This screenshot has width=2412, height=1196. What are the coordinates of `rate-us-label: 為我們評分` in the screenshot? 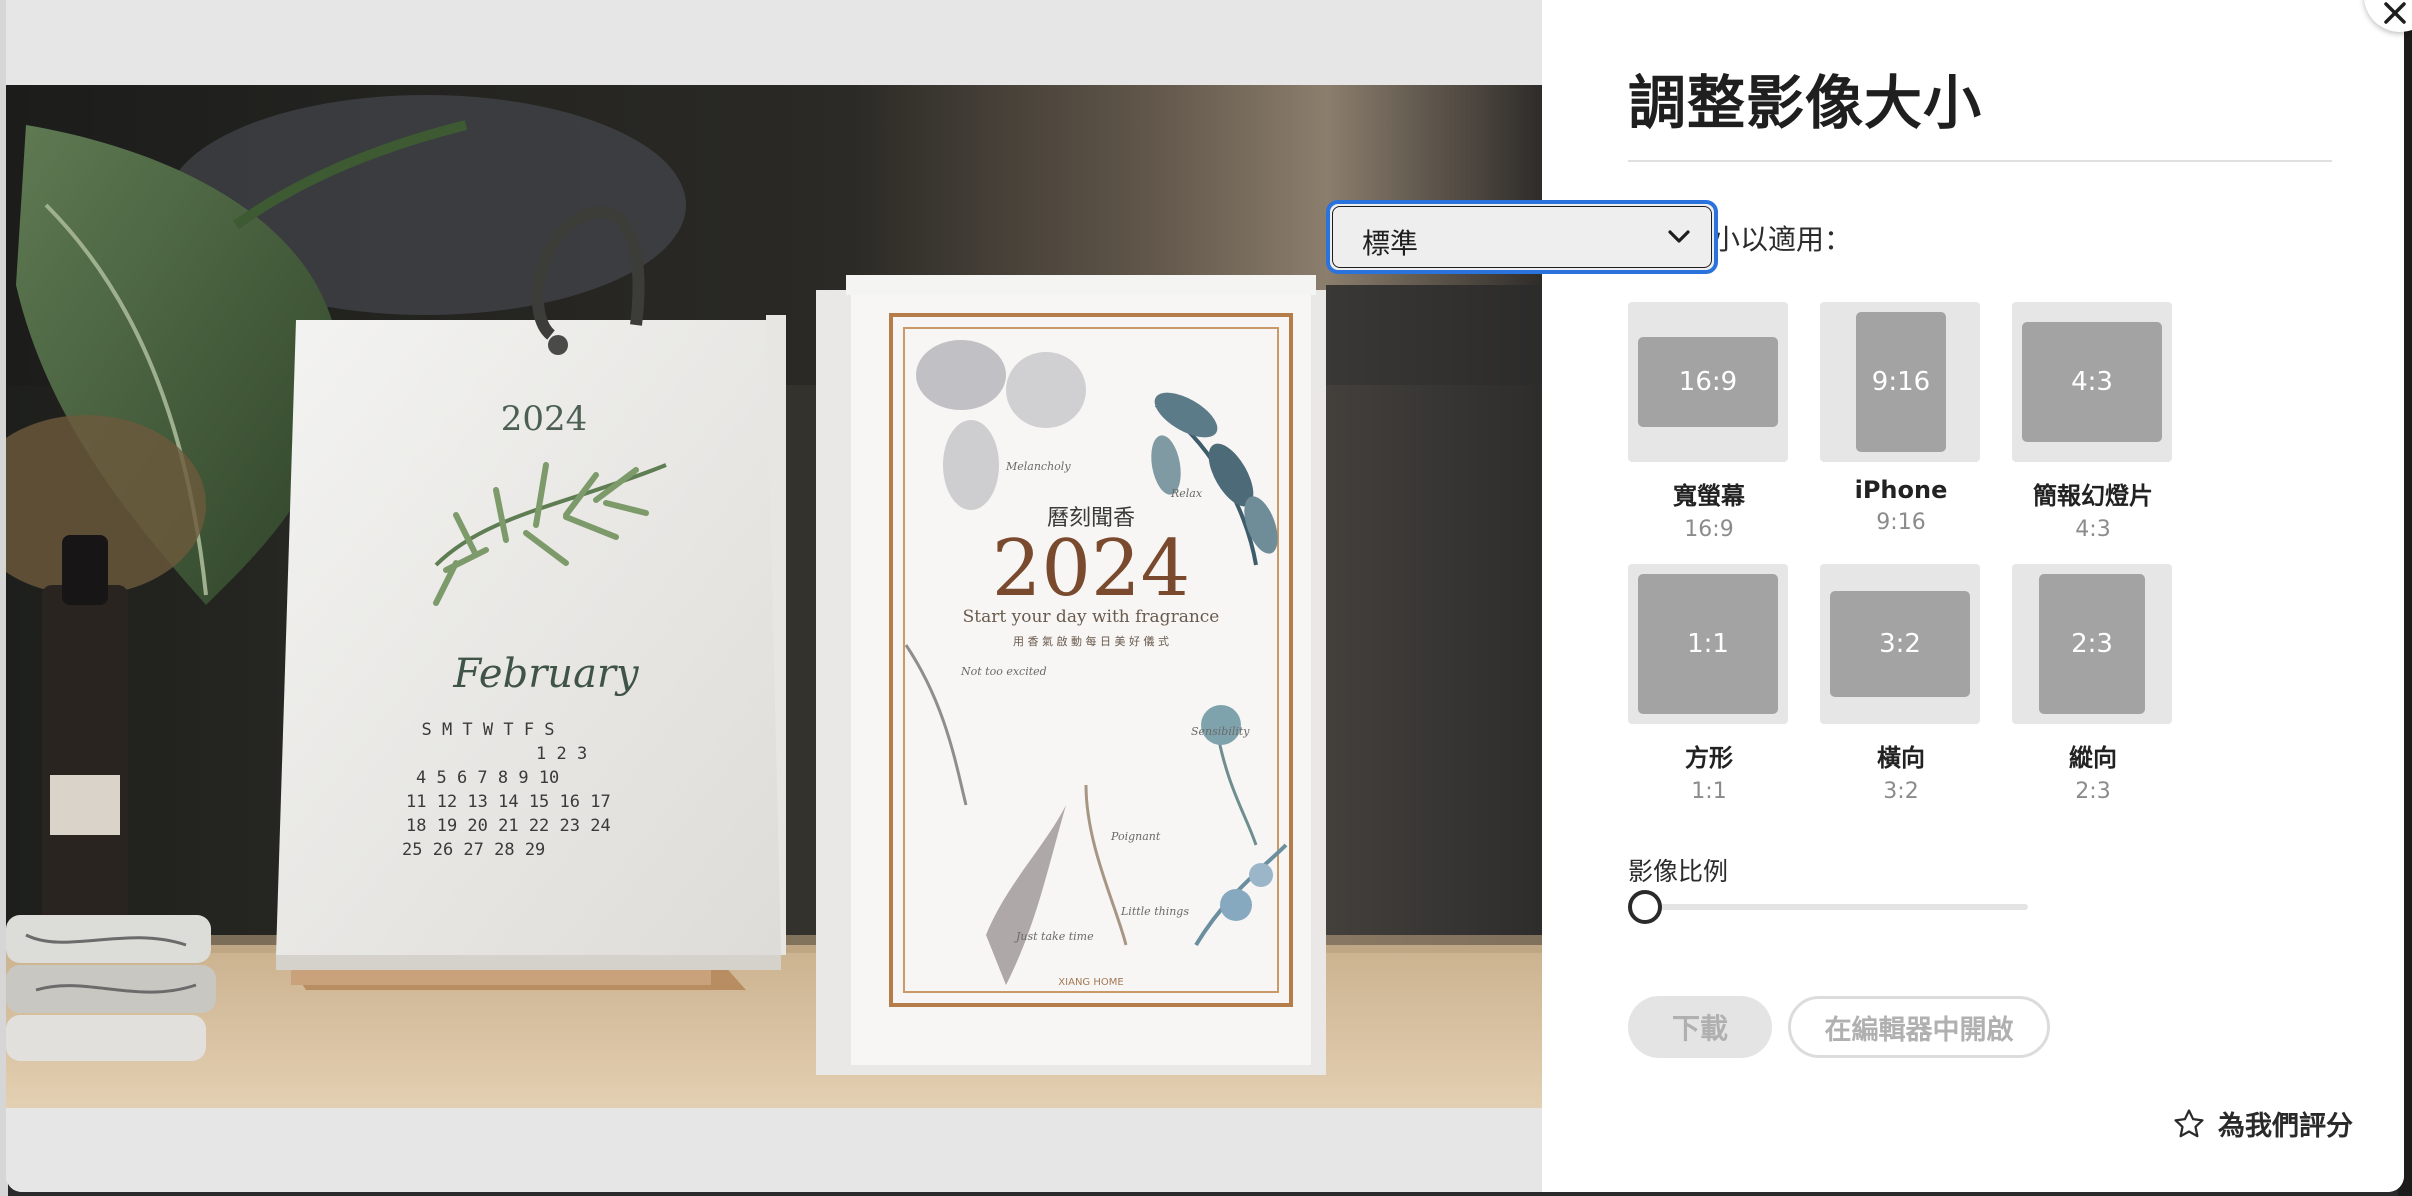 It's located at (2285, 1126).